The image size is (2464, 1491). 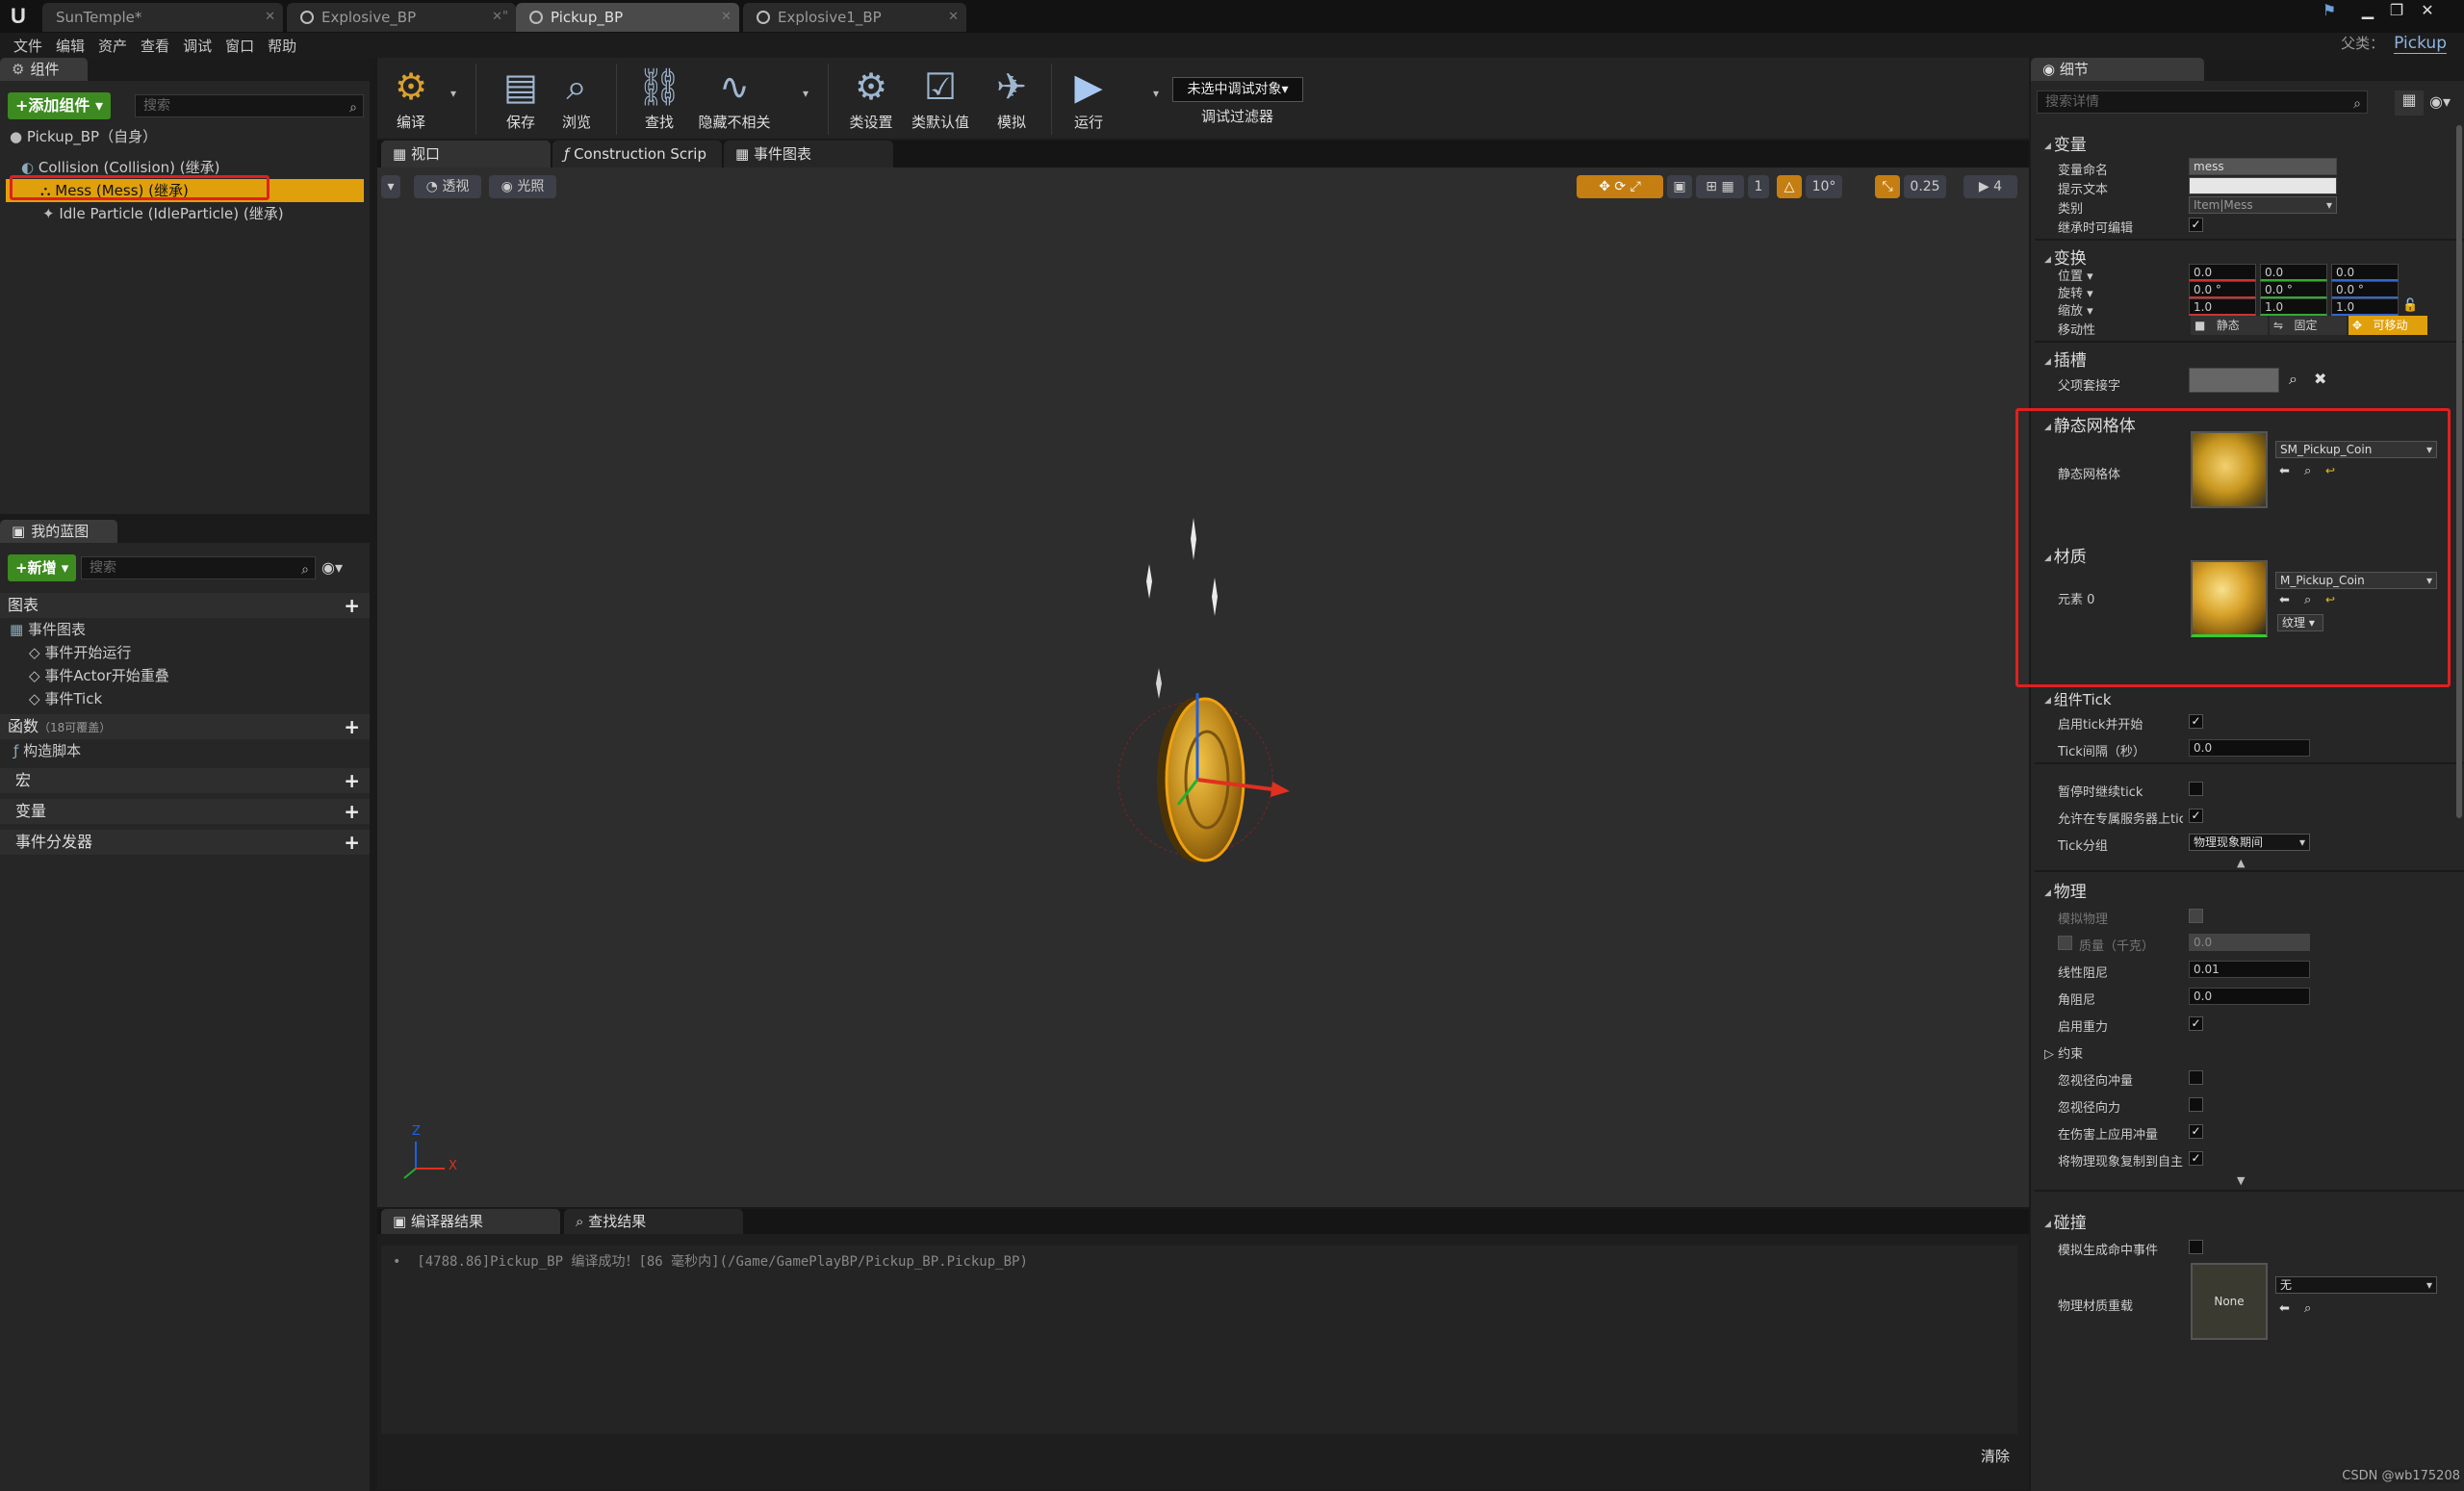 I want to click on location-x-input: 0.0, so click(x=2222, y=272).